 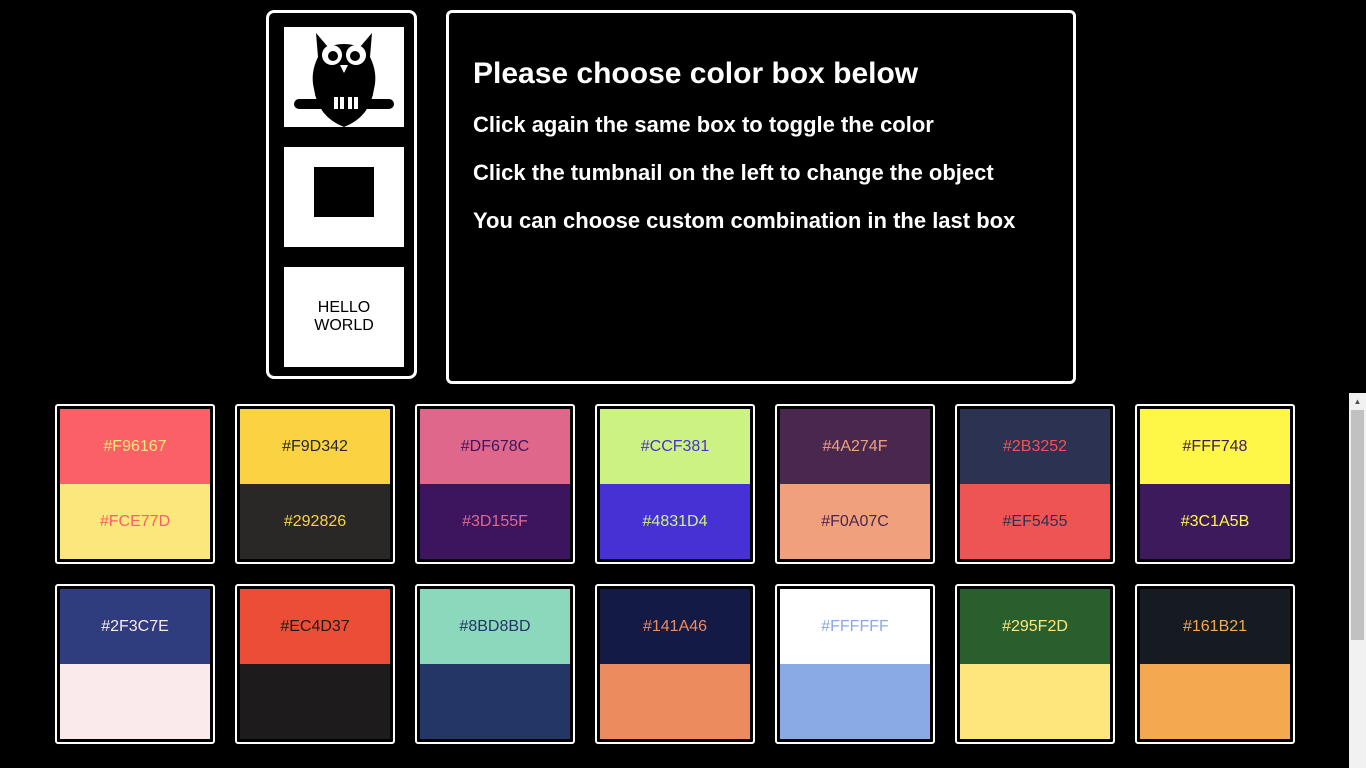 I want to click on swatch-top-color: #2B3252, so click(x=1035, y=446).